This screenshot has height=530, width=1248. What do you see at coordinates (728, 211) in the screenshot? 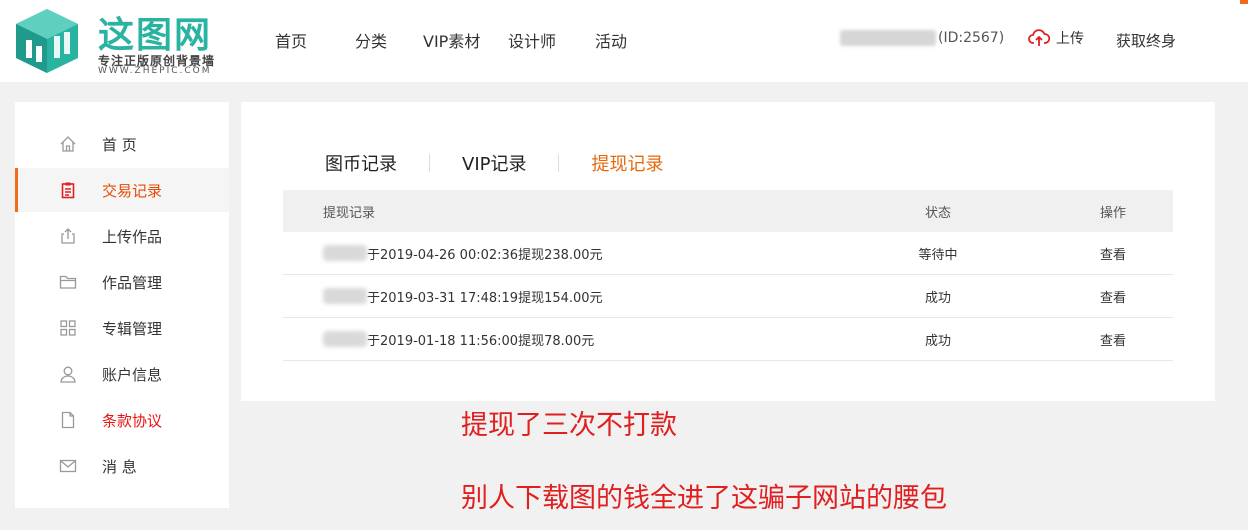
I see `table-header: 提现记录 状态 操作` at bounding box center [728, 211].